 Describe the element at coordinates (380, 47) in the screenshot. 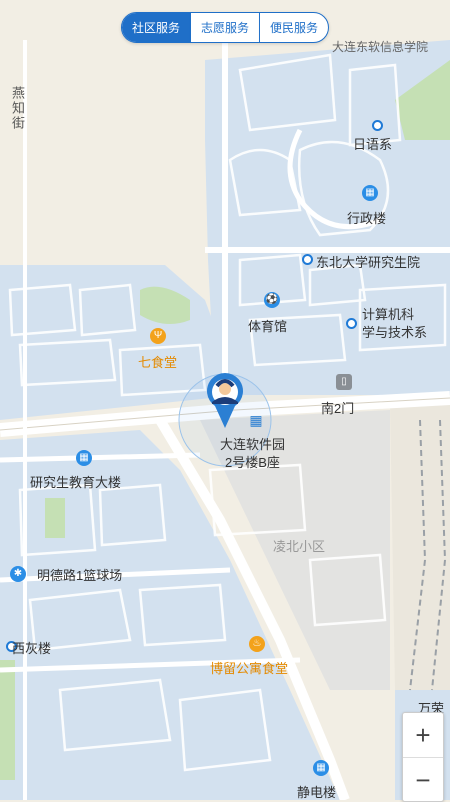

I see `map-label-top-cut: 大连东软信息学院` at that location.